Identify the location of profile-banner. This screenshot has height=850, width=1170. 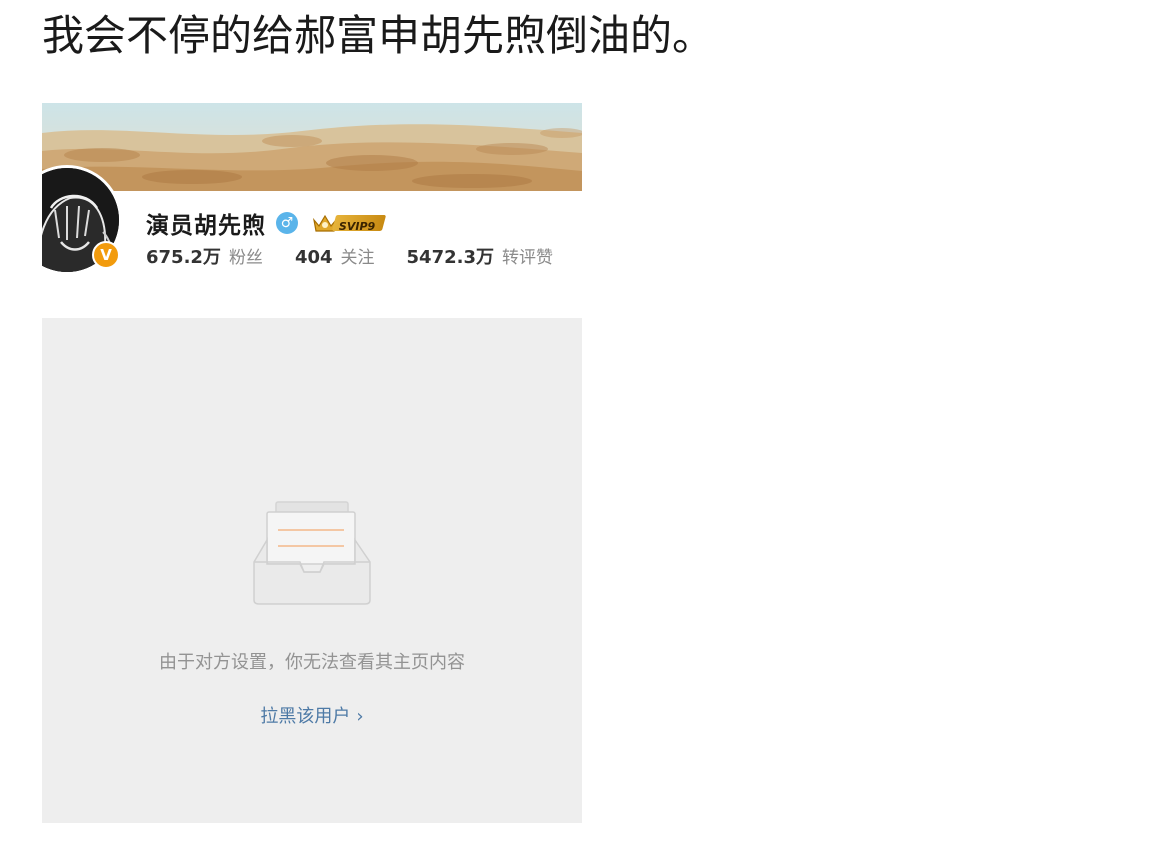
(312, 147).